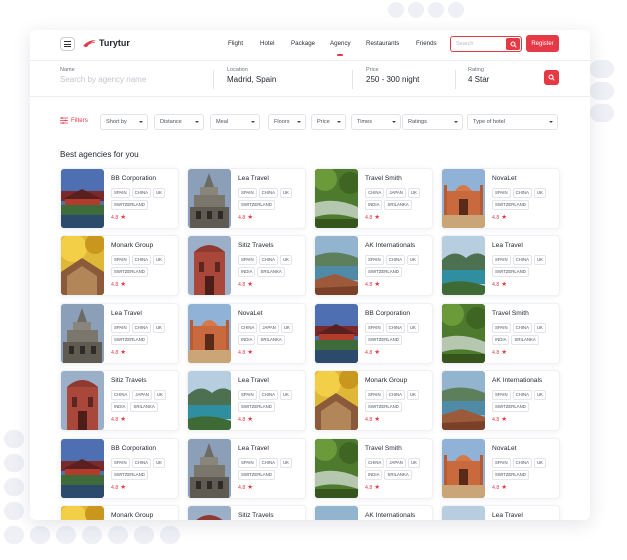 Image resolution: width=627 pixels, height=560 pixels. Describe the element at coordinates (82, 513) in the screenshot. I see `agency-photo` at that location.